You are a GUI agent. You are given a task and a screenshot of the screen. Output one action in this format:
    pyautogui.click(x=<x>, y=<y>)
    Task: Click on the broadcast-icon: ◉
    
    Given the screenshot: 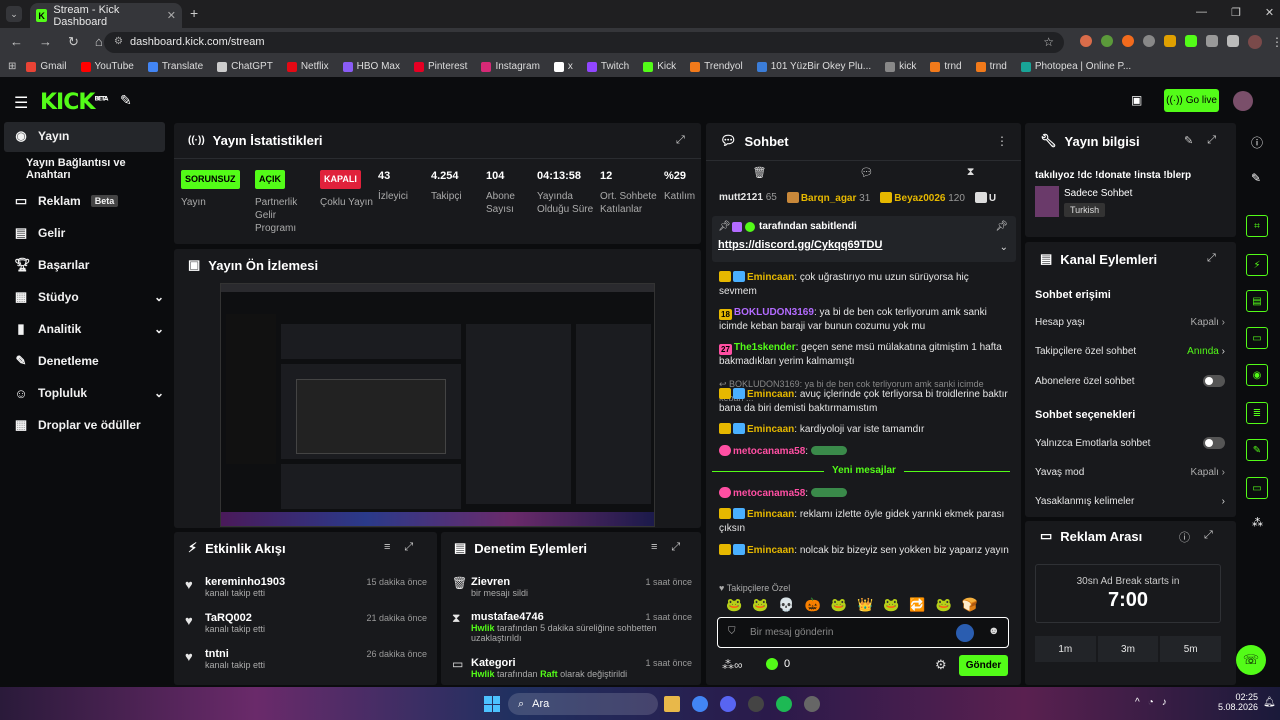 What is the action you would take?
    pyautogui.click(x=1257, y=375)
    